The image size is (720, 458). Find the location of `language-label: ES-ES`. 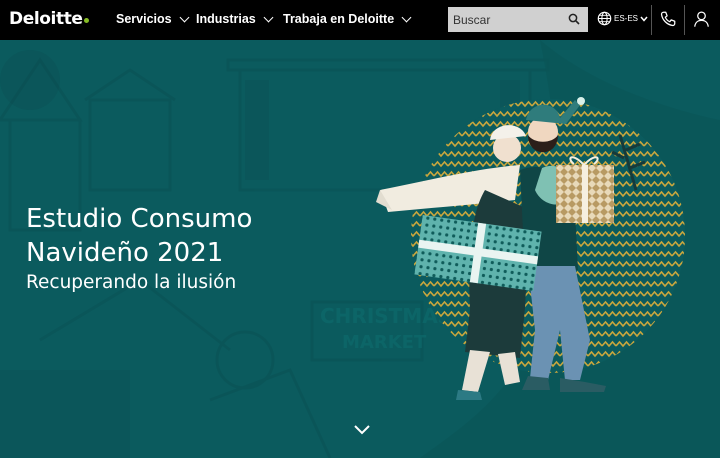

language-label: ES-ES is located at coordinates (626, 18).